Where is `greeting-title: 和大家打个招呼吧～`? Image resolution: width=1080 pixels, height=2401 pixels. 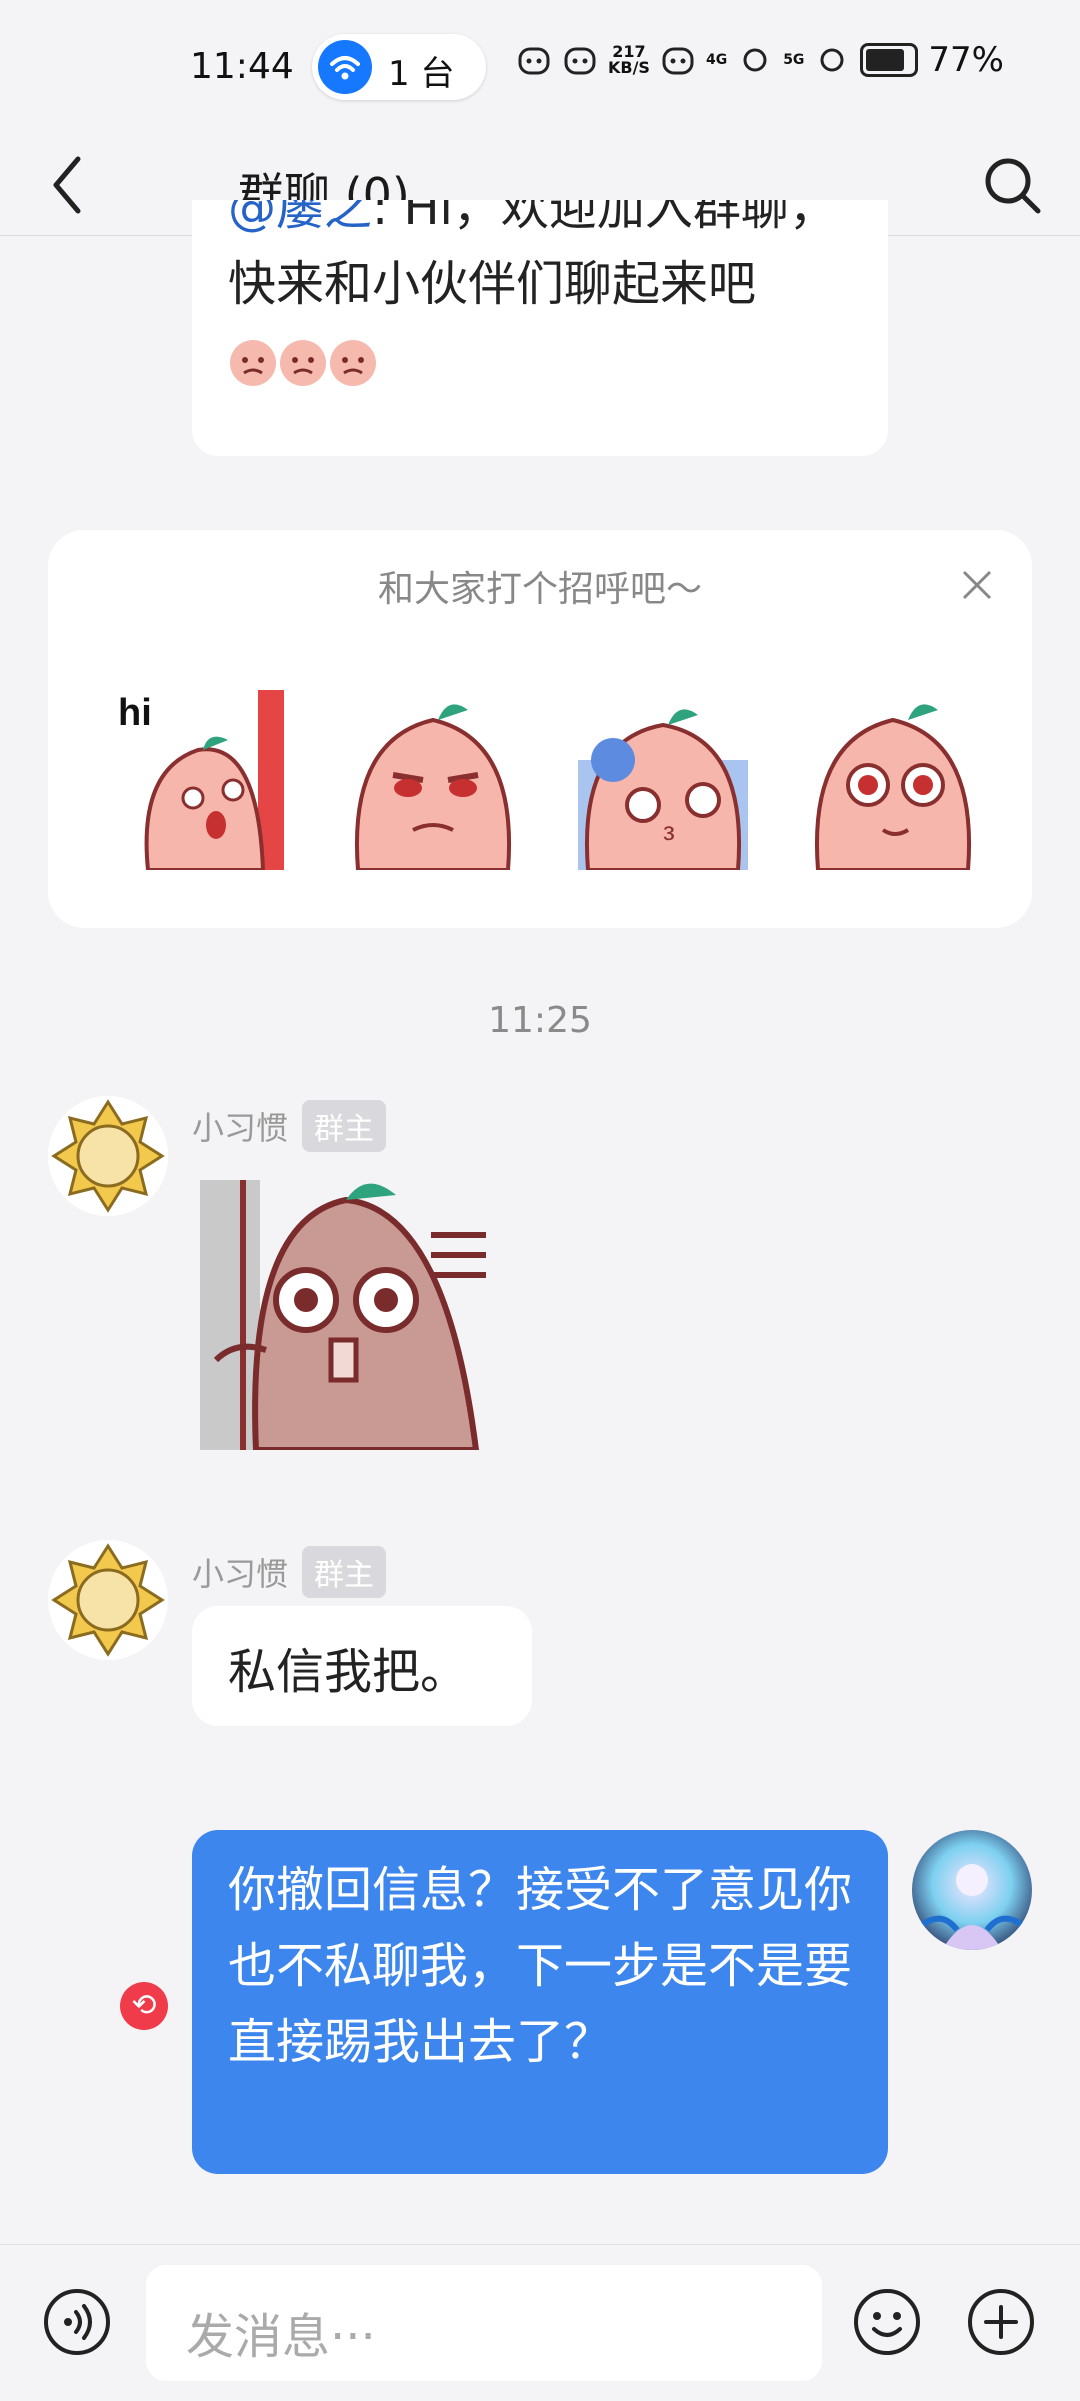
greeting-title: 和大家打个招呼吧～ is located at coordinates (539, 589).